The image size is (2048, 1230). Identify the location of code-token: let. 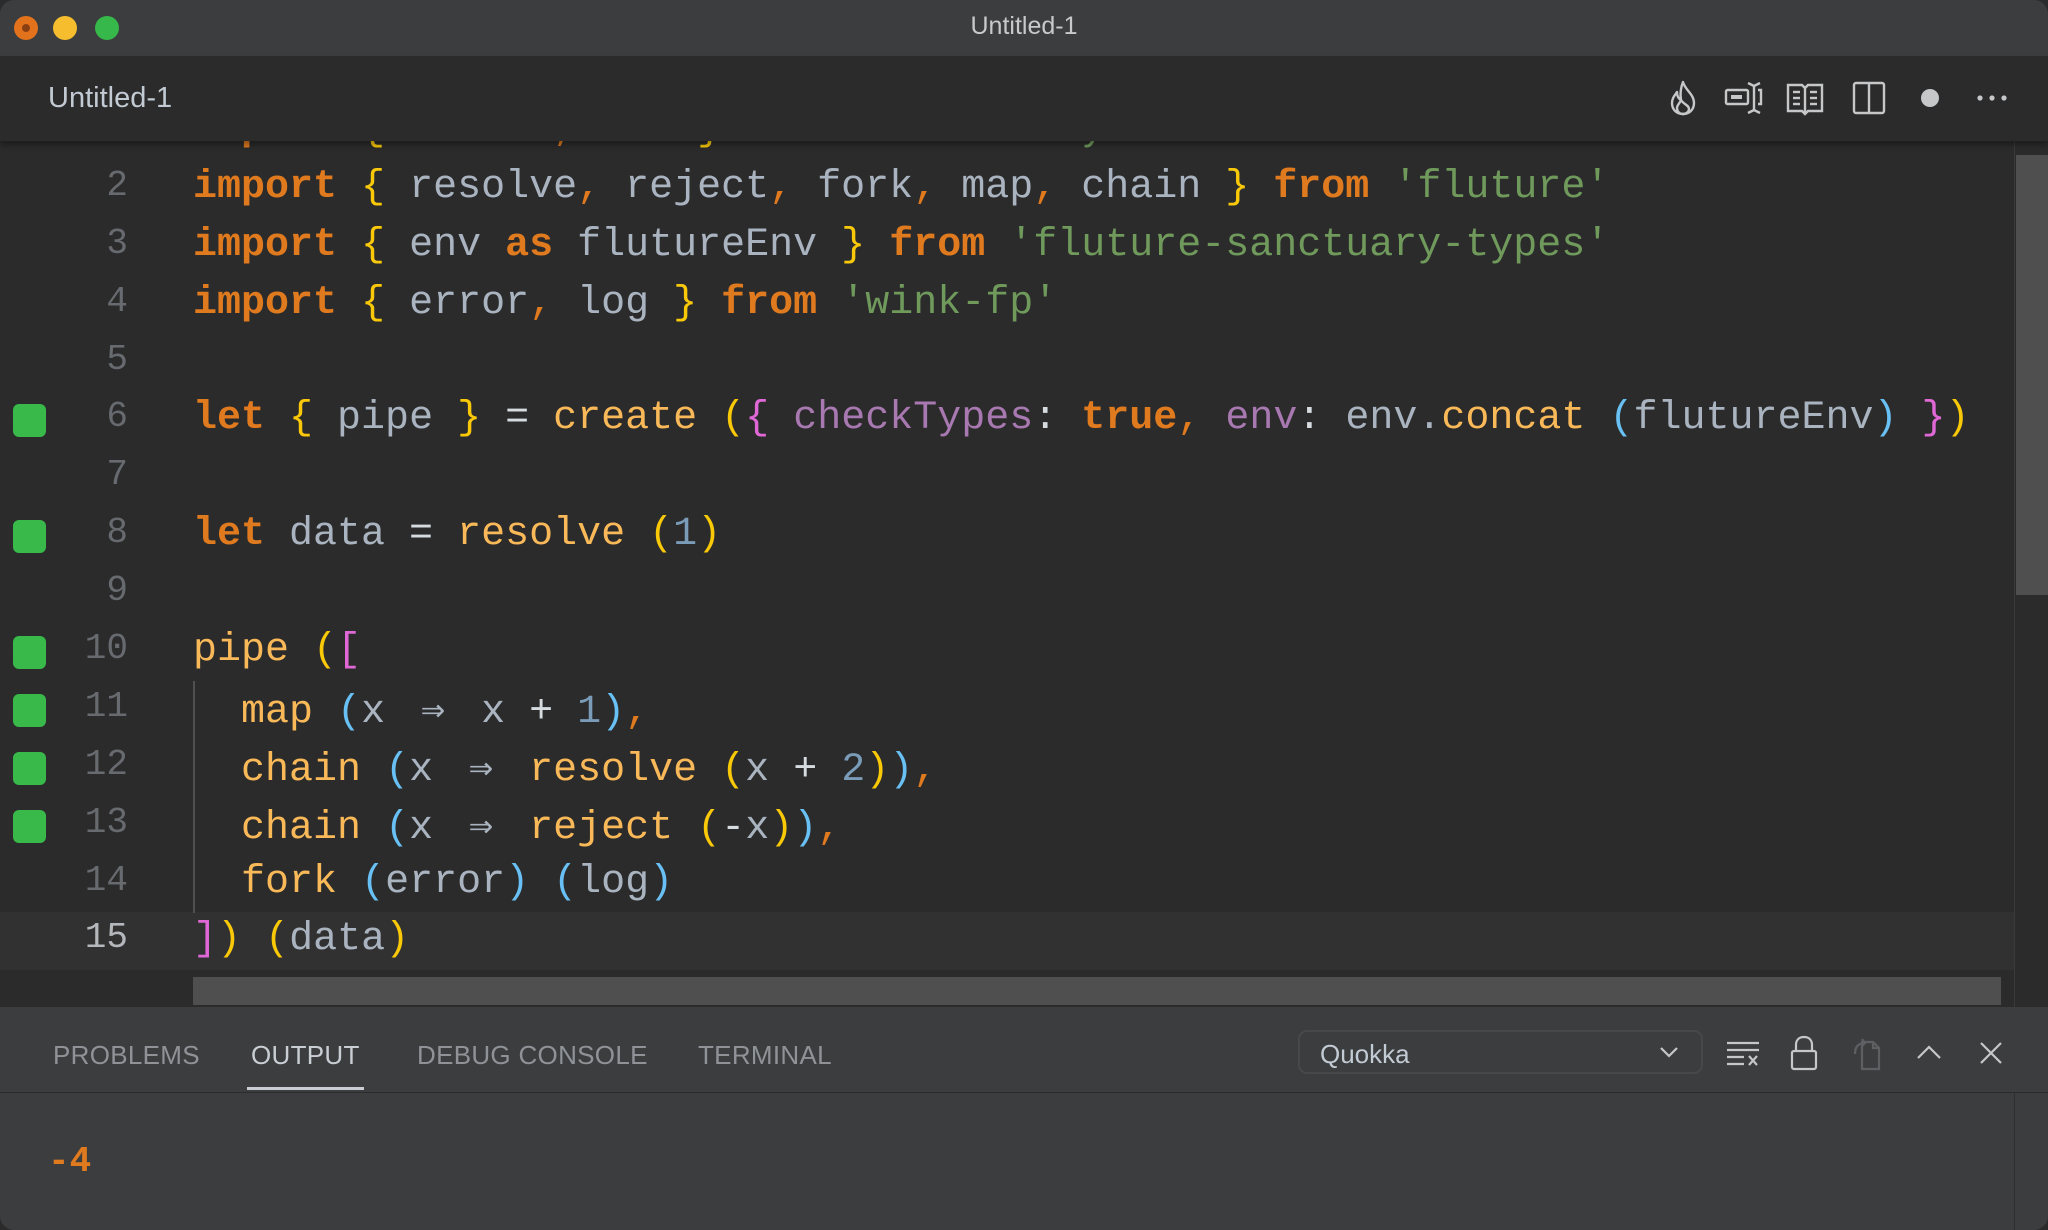
(229, 419).